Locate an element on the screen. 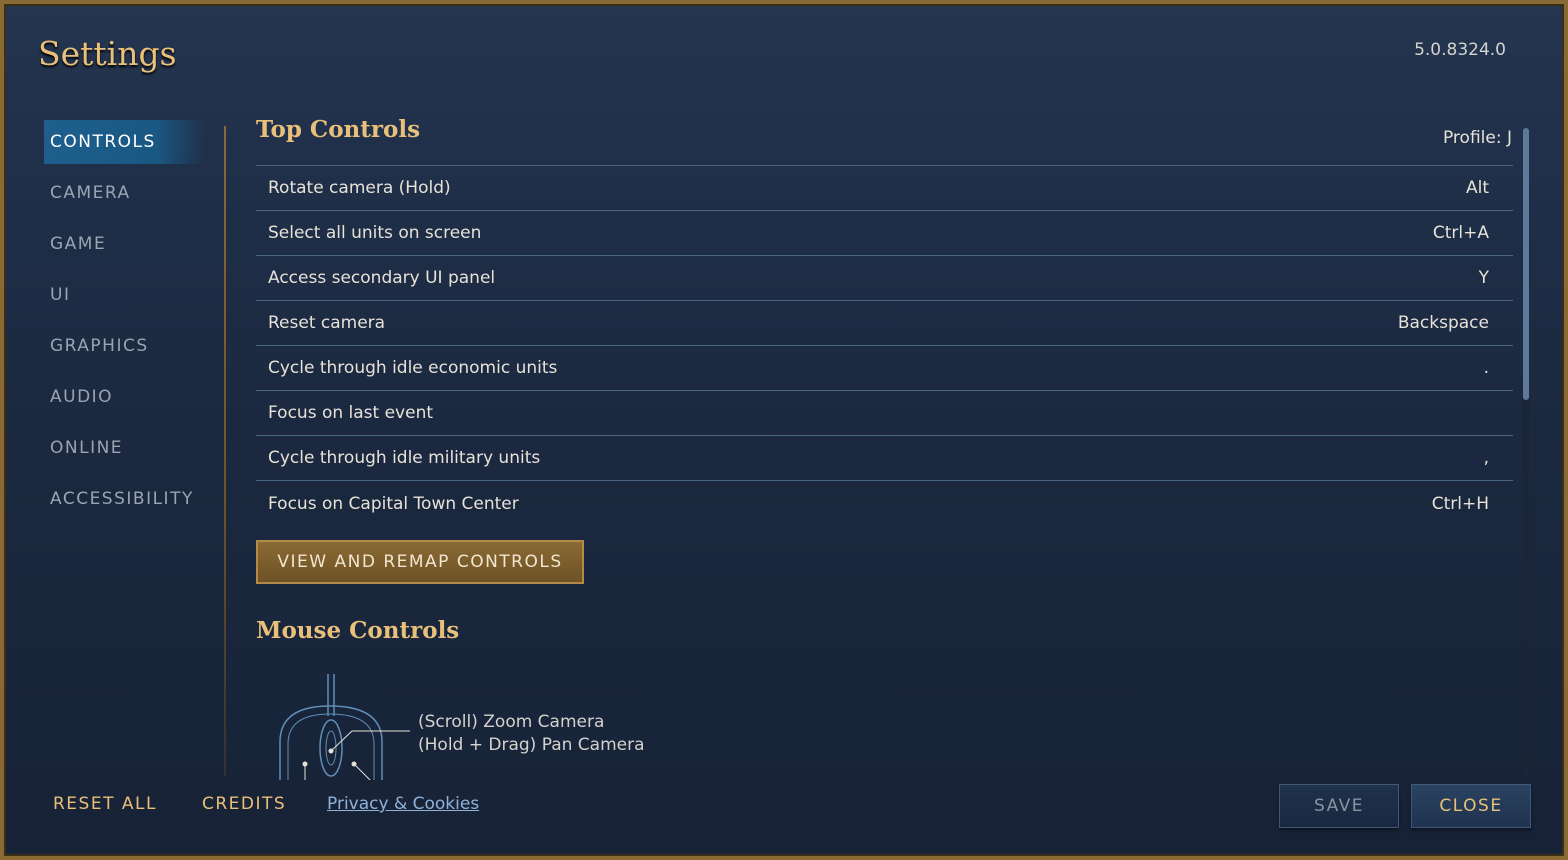 This screenshot has width=1568, height=860. table-row: Reset camera Backspace is located at coordinates (884, 323).